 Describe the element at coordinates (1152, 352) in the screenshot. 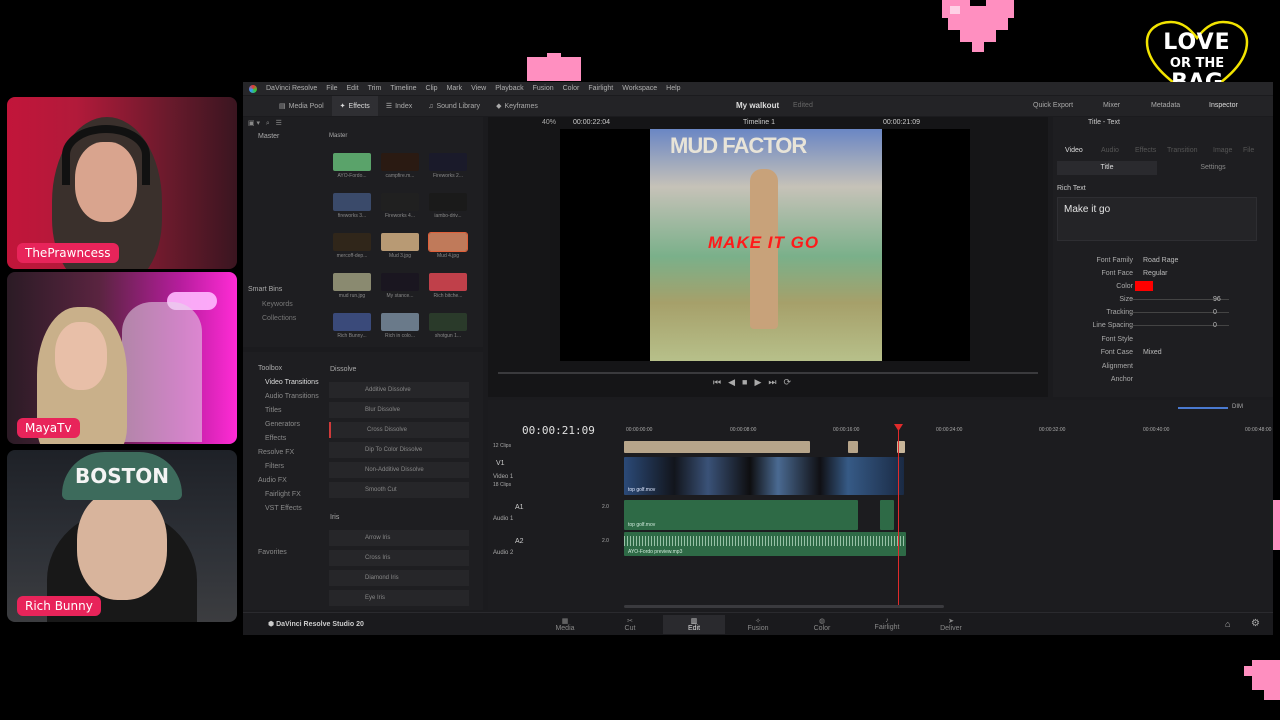

I see `font-case-select: Mixed` at that location.